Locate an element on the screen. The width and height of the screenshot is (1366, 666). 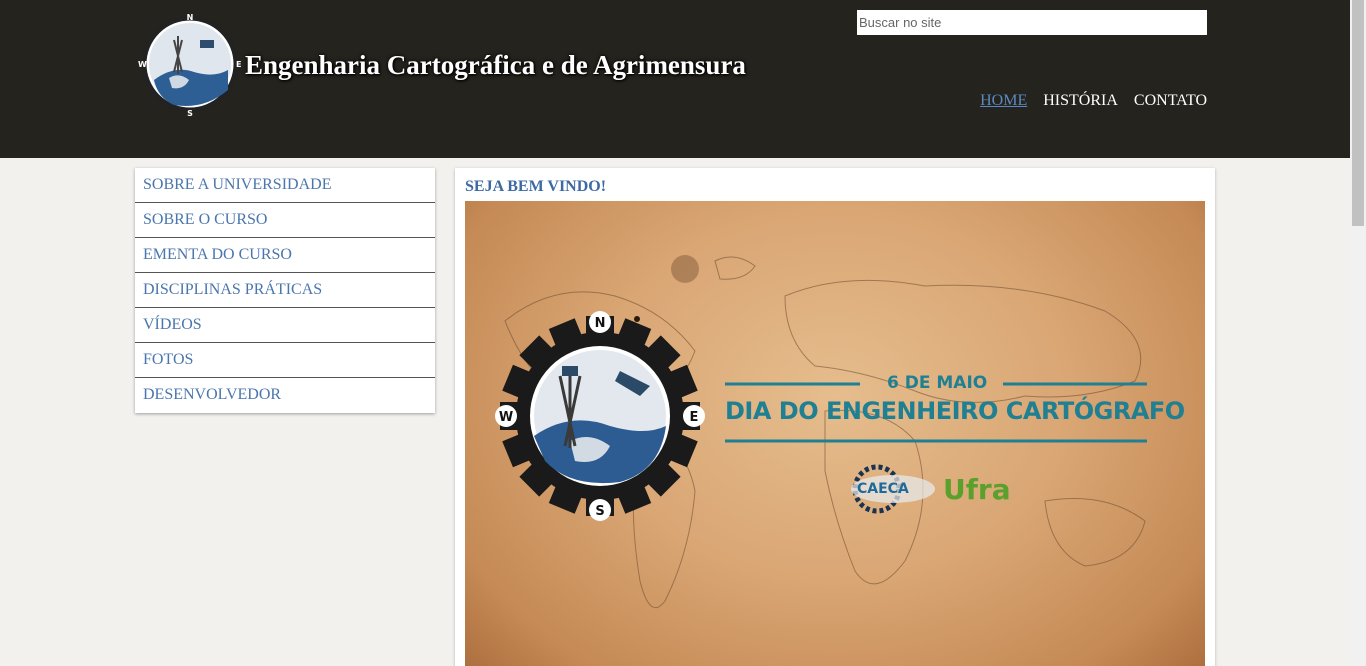
nav-contato-link: CONTATO is located at coordinates (1170, 101).